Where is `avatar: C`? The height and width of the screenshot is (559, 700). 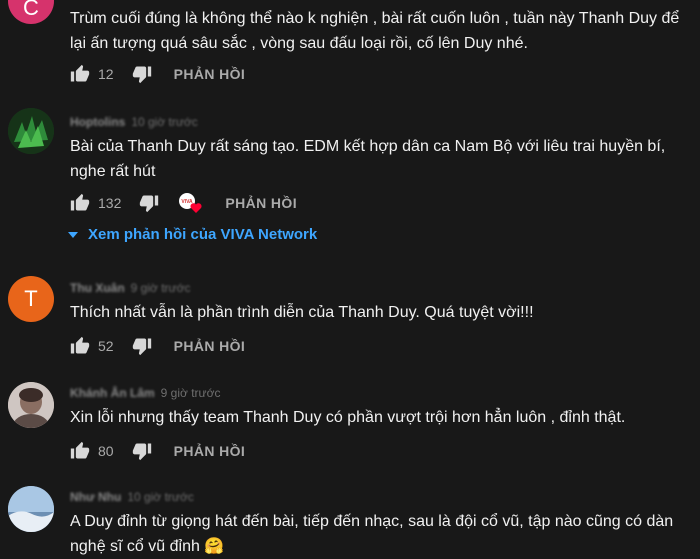 avatar: C is located at coordinates (31, 12).